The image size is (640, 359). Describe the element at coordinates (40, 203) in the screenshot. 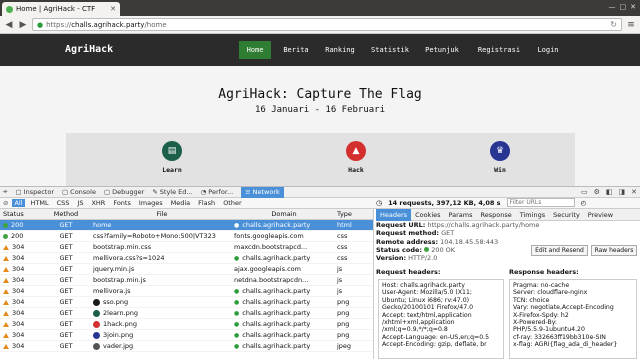

I see `filter-html: HTML` at that location.